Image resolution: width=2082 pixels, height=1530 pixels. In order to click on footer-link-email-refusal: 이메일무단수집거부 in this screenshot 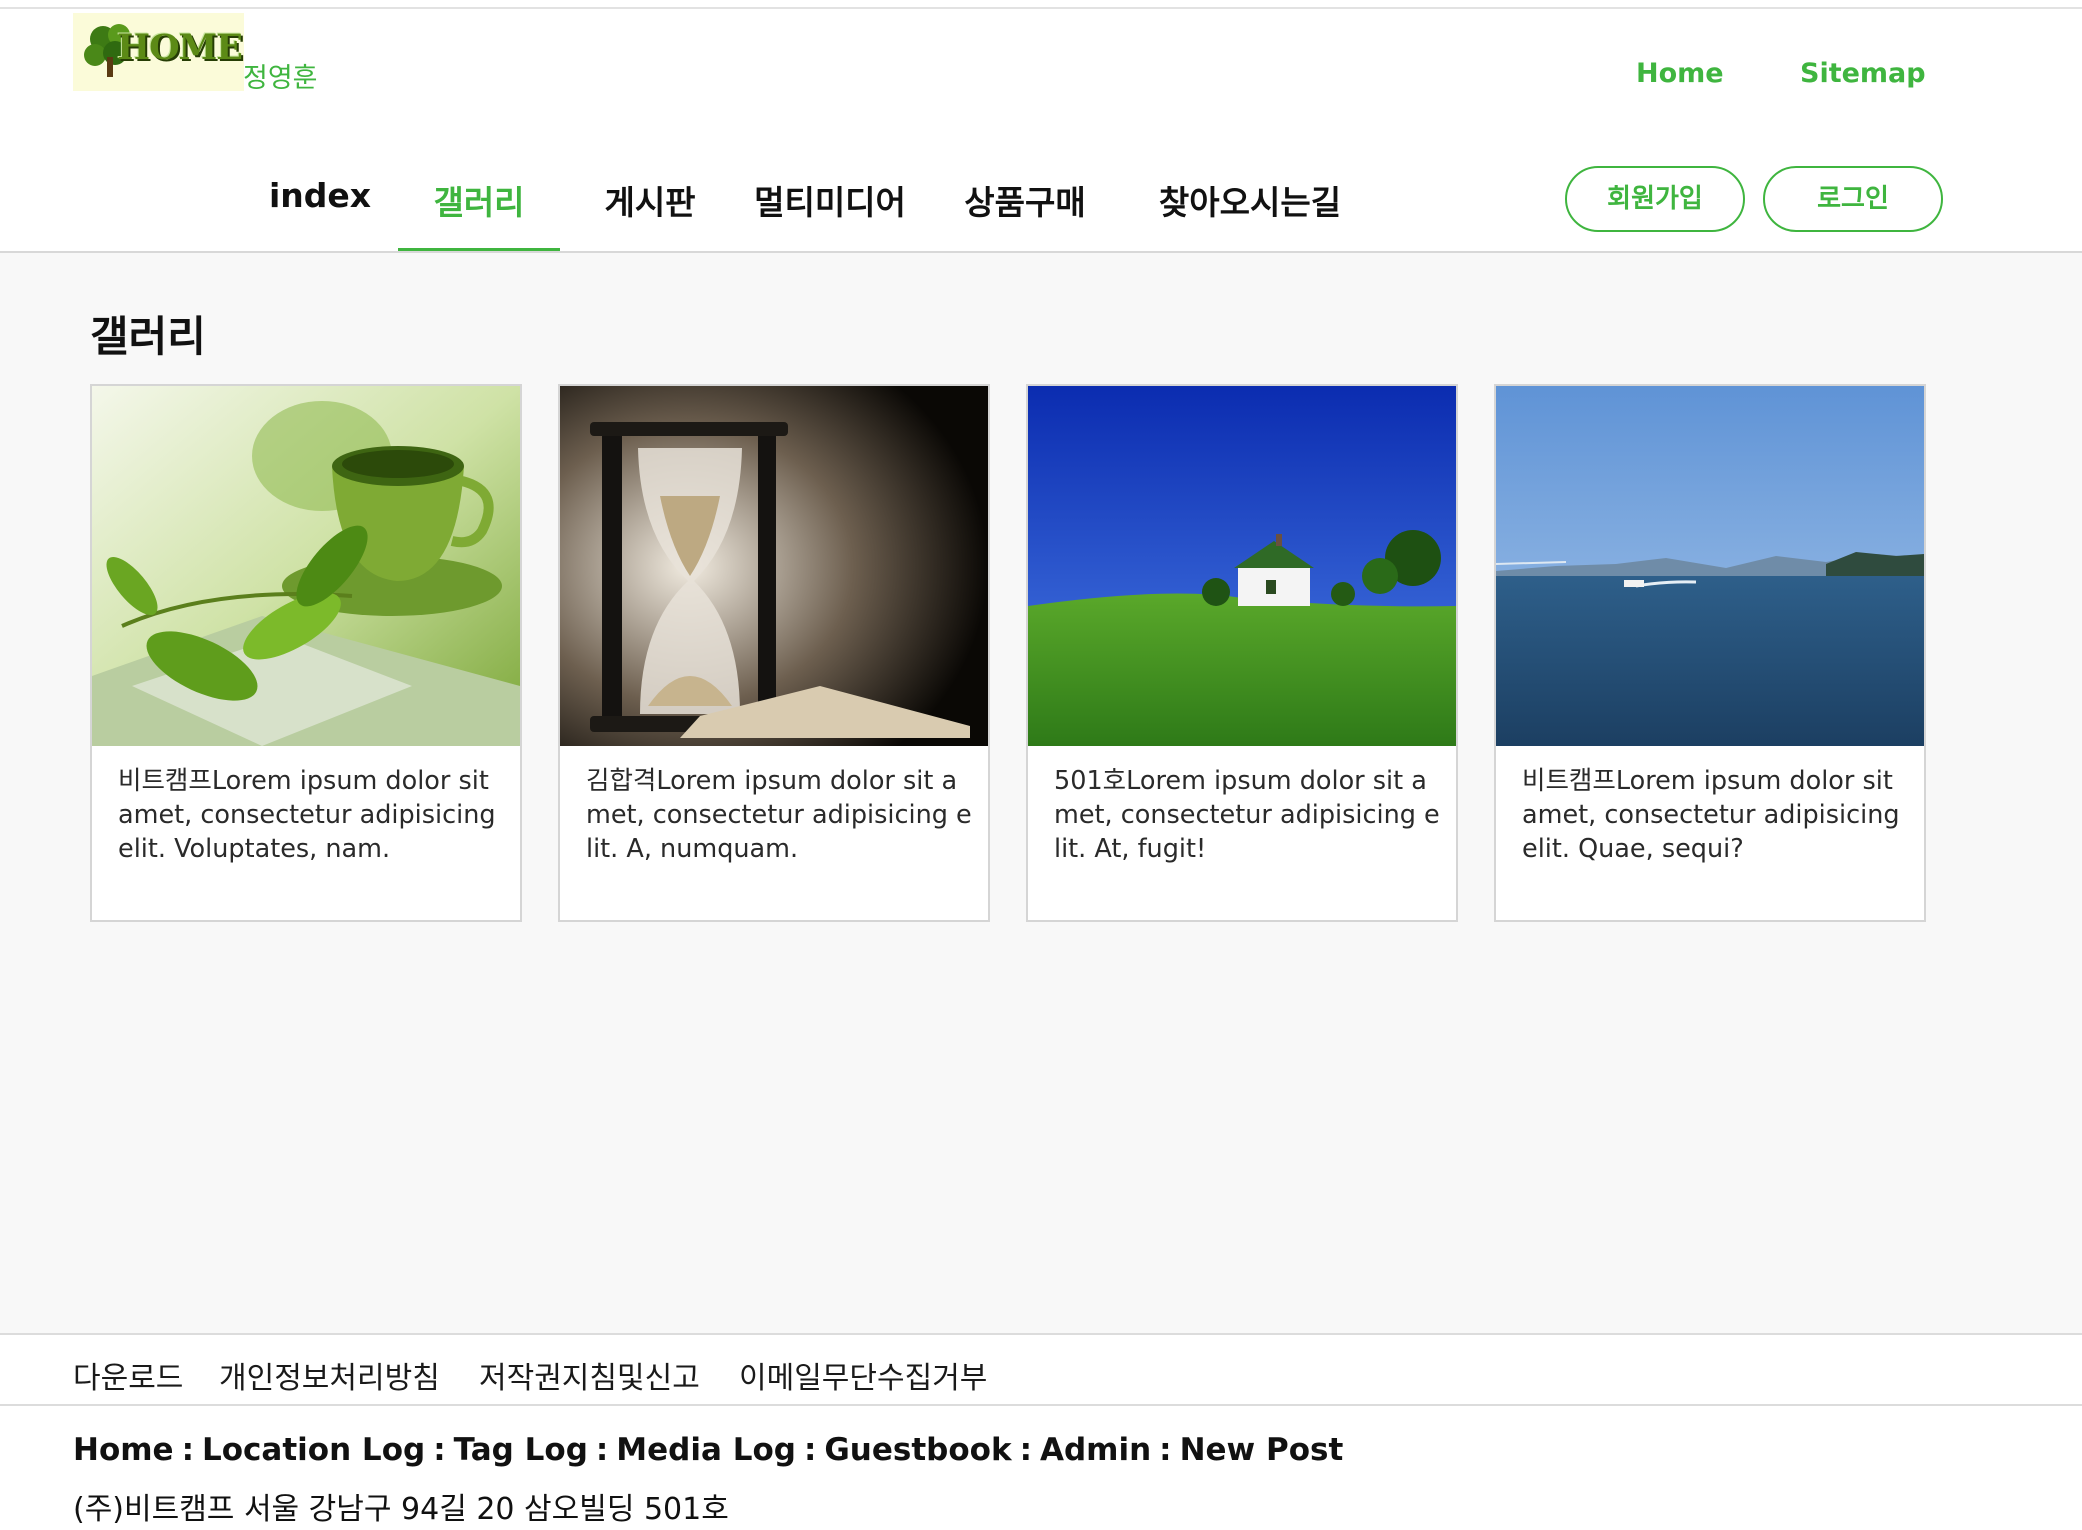, I will do `click(863, 1375)`.